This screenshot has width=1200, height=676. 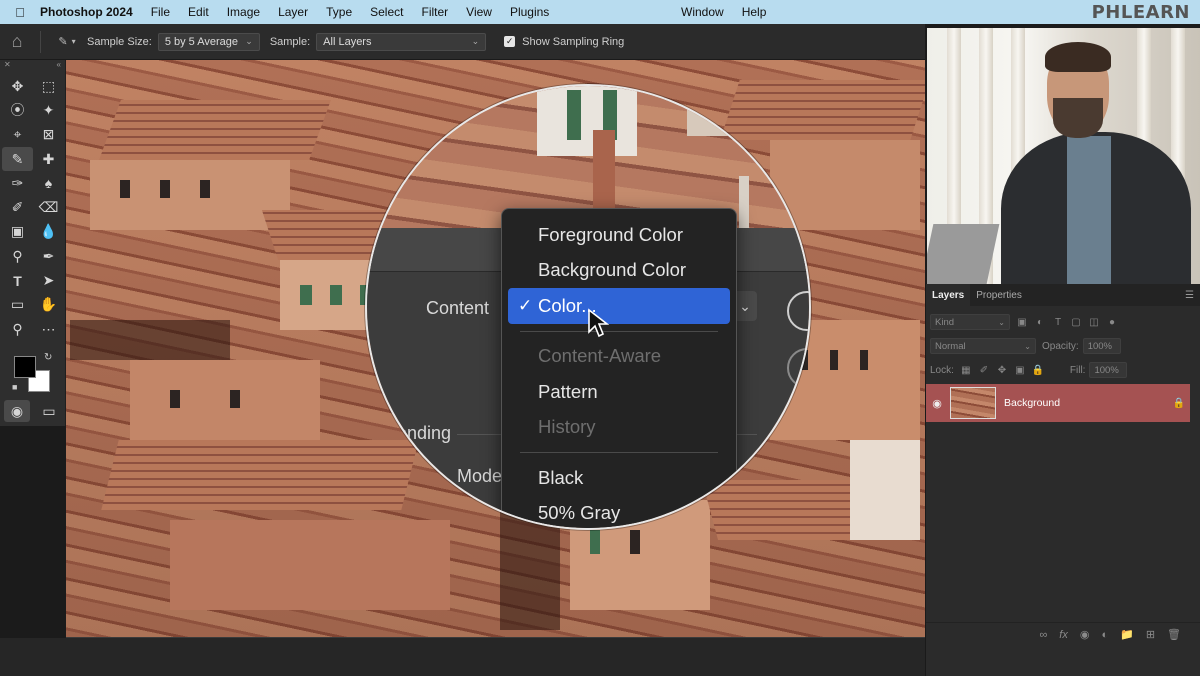 I want to click on menu-view: View, so click(x=479, y=12).